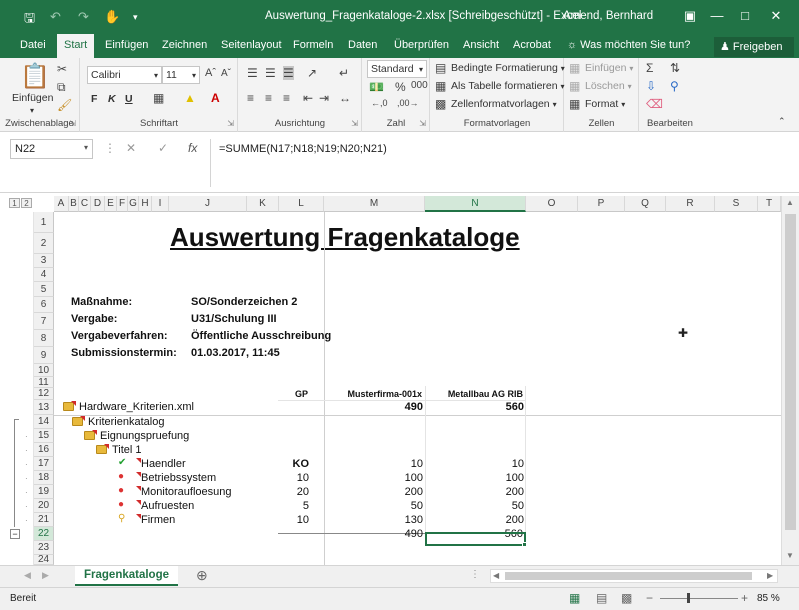 This screenshot has width=799, height=610. What do you see at coordinates (376, 87) in the screenshot?
I see `currency-icon: 💵` at bounding box center [376, 87].